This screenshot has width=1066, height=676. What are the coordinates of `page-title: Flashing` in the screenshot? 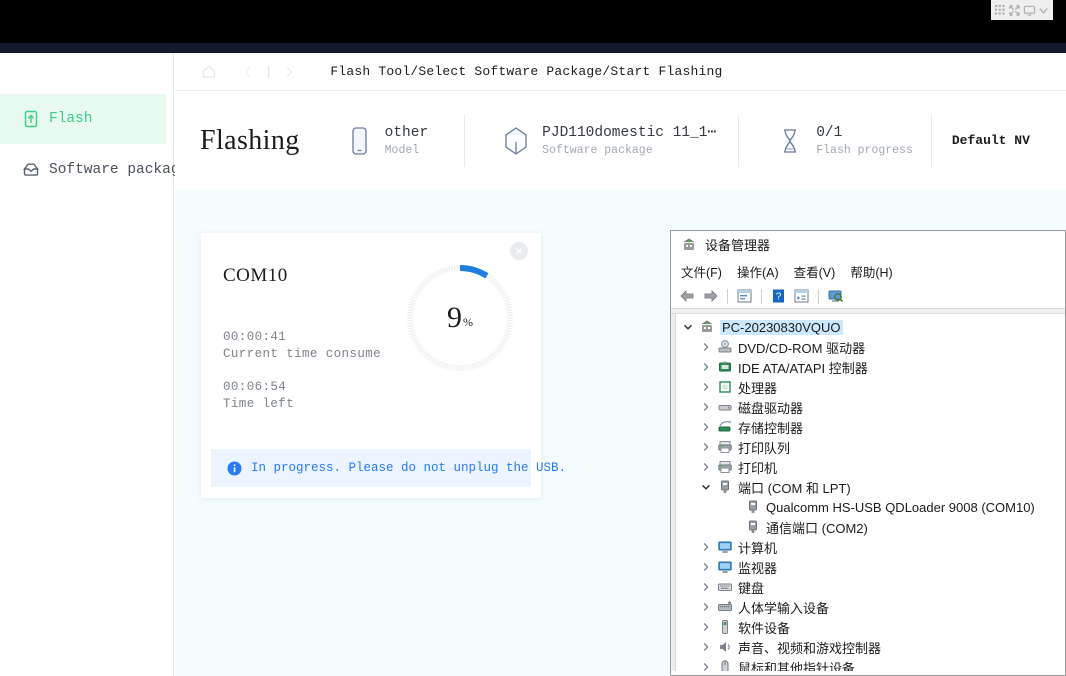 It's located at (250, 140).